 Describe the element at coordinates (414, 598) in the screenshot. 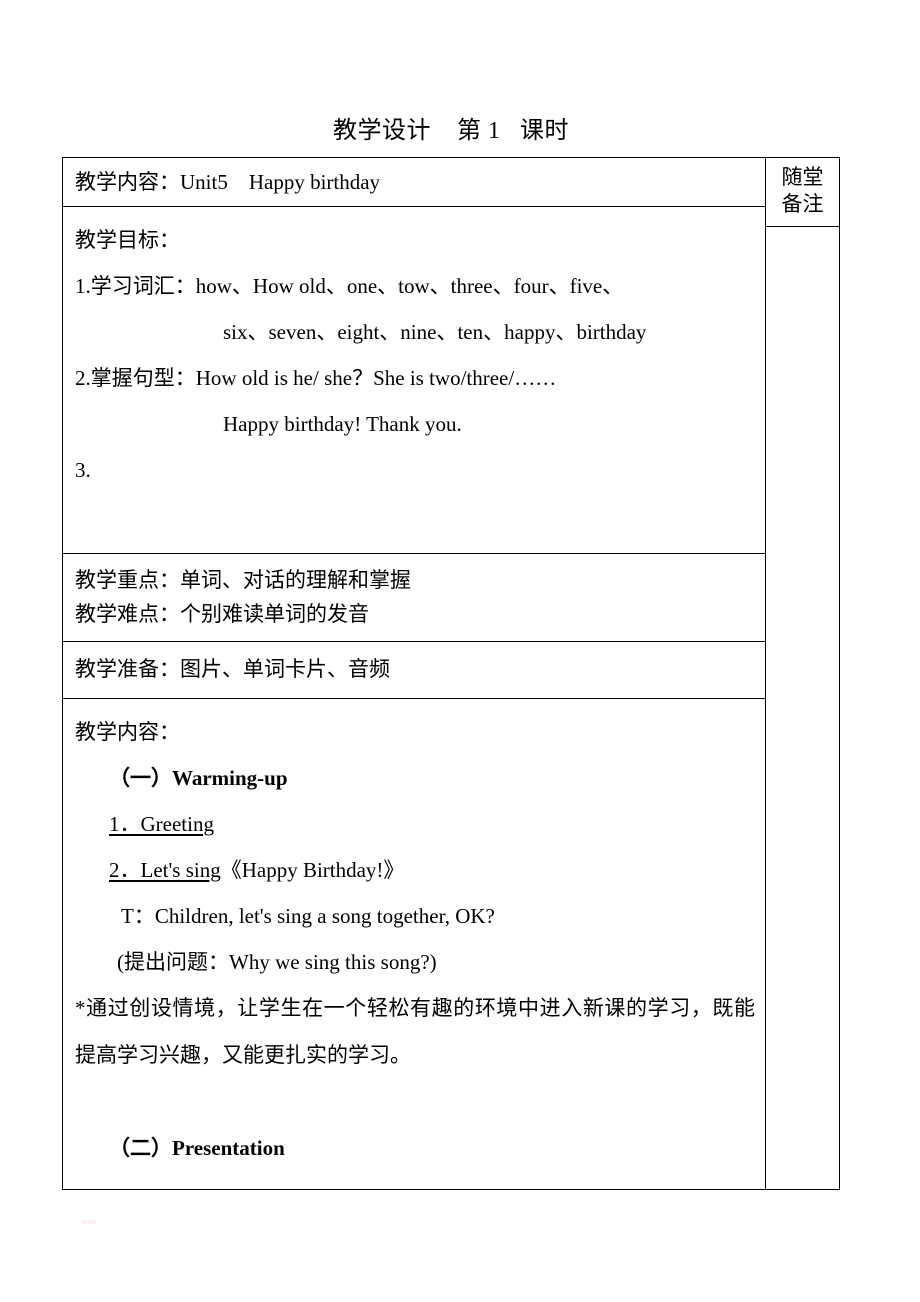

I see `table-row-focus: 教学重点：单词、对话的理解和掌握 教学难点：个别难读单词的发音` at that location.